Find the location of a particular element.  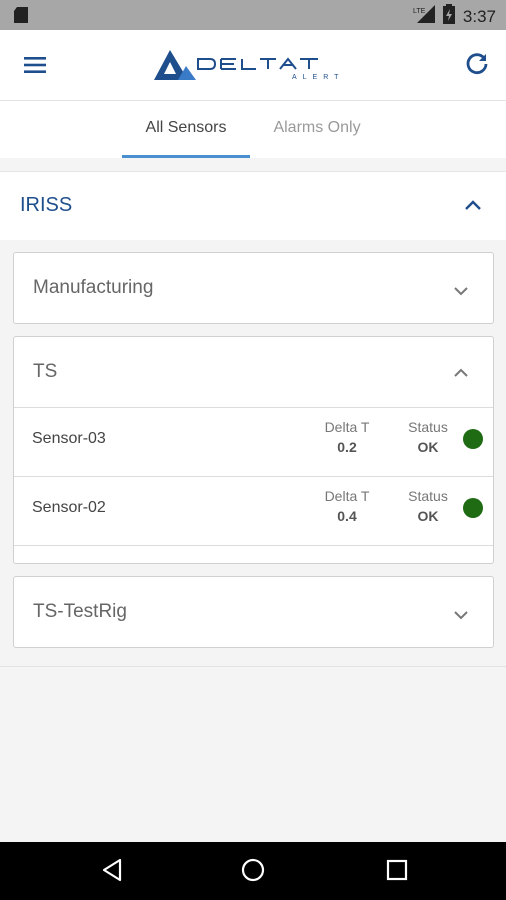

status-bar: LTE 3:37 is located at coordinates (253, 15).